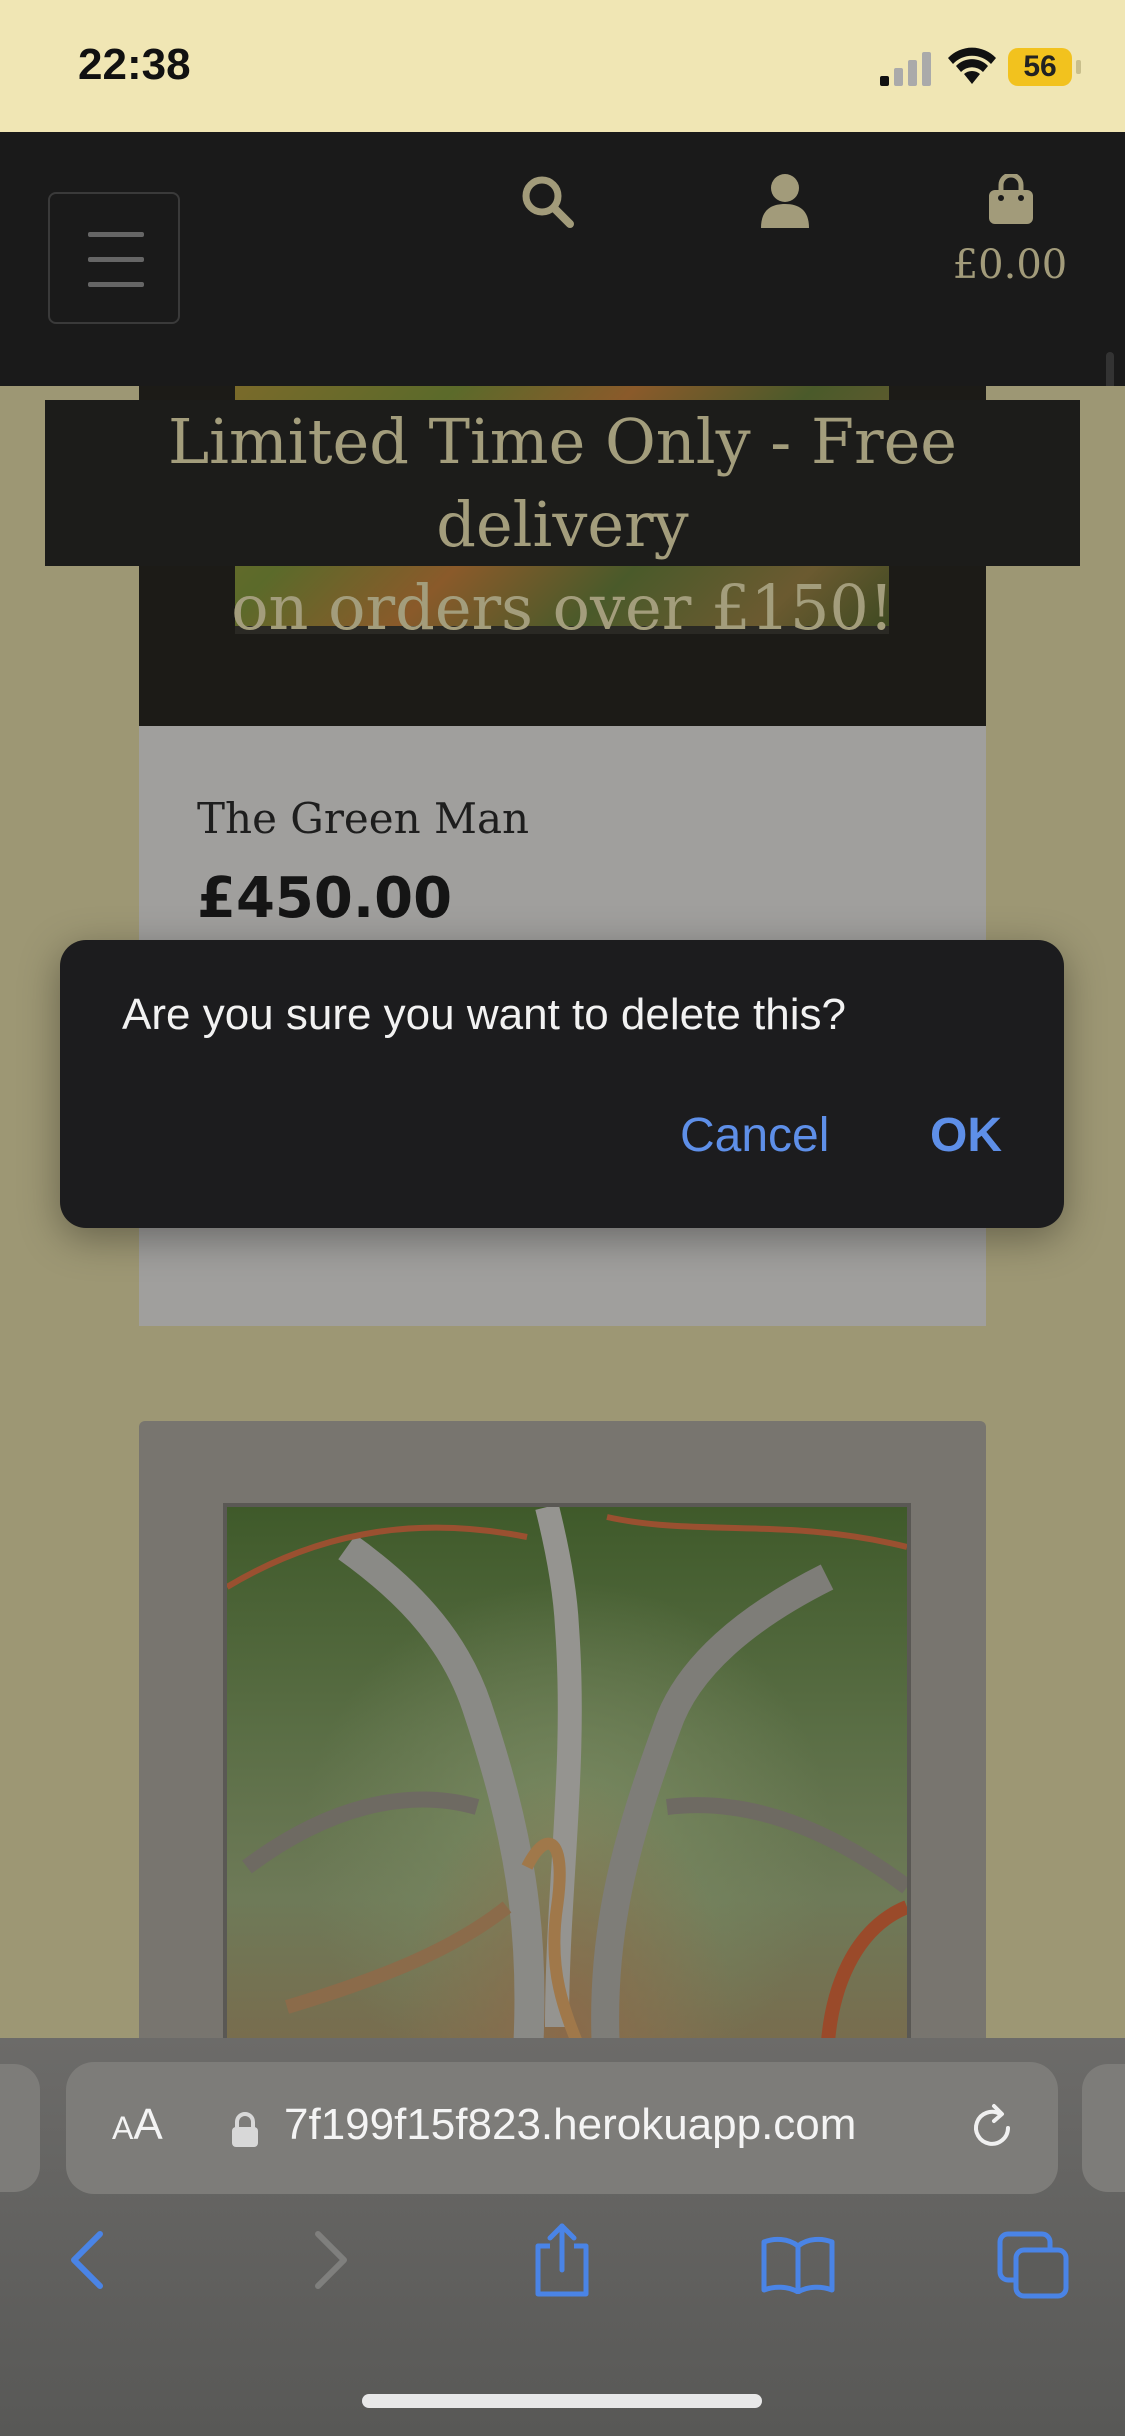 This screenshot has width=1125, height=2436. What do you see at coordinates (88, 2260) in the screenshot?
I see `back-icon` at bounding box center [88, 2260].